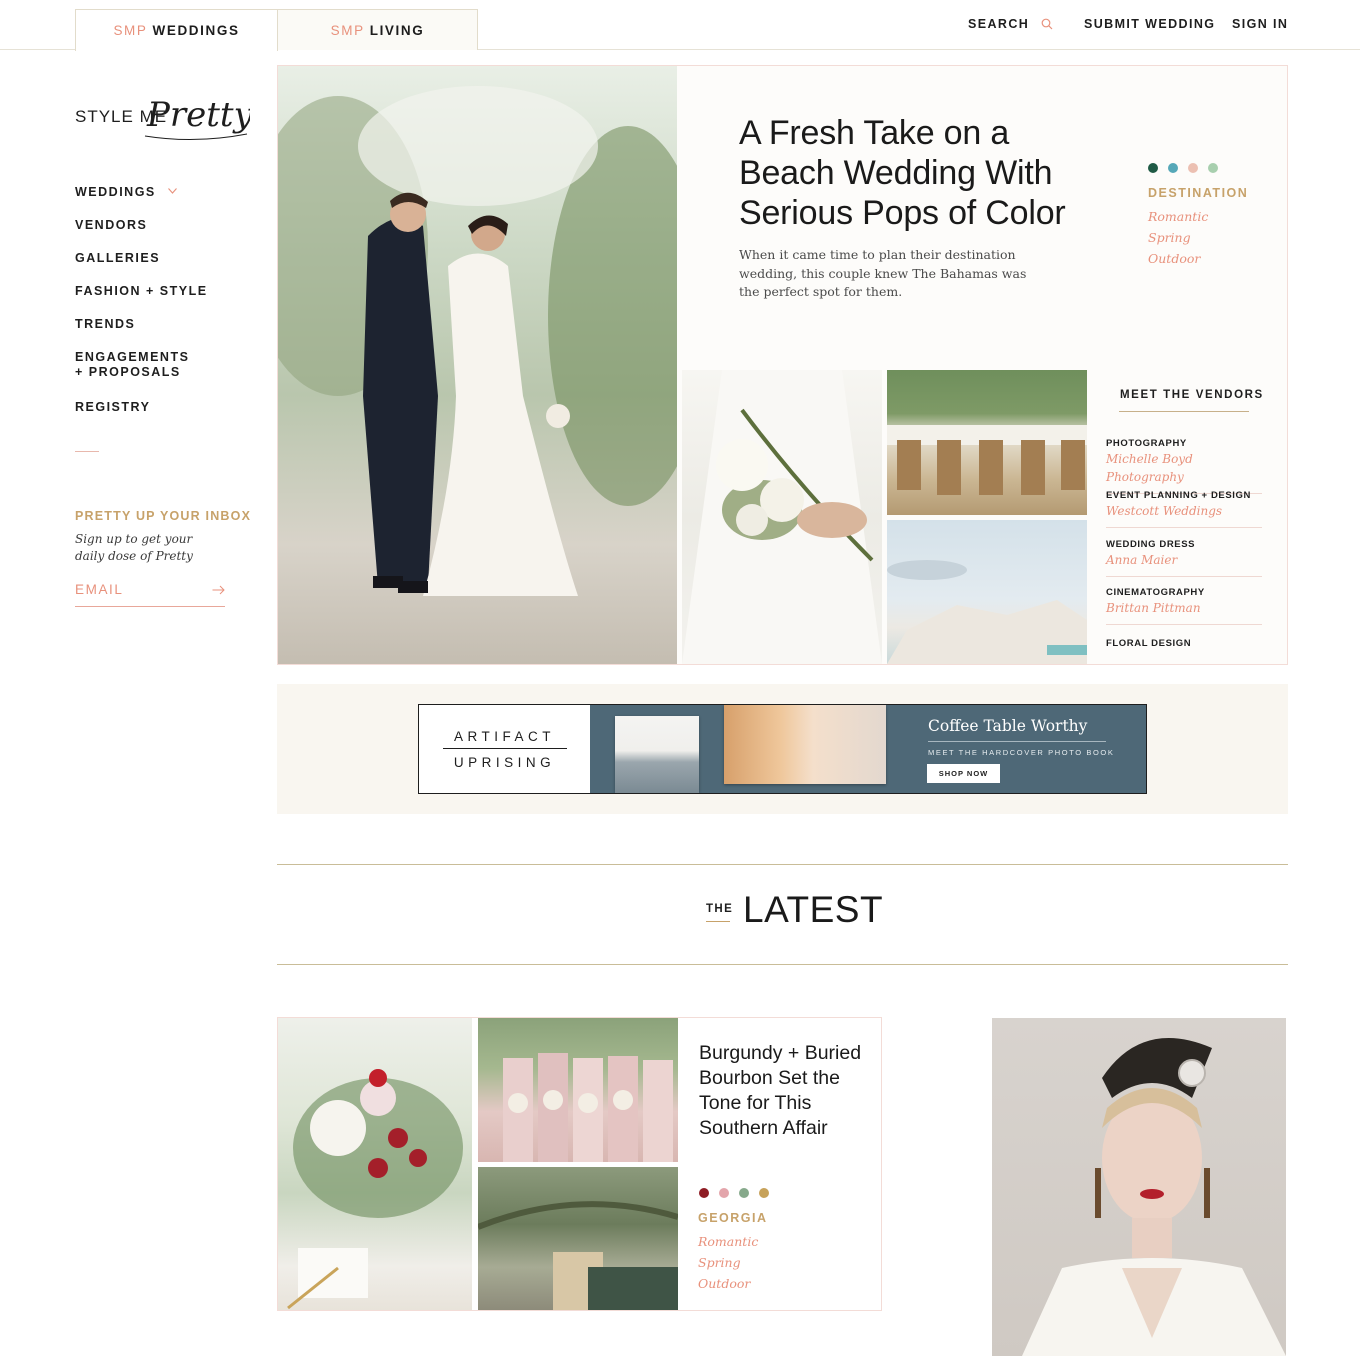 The image size is (1360, 1356). I want to click on search-link: SEARCH, so click(1010, 24).